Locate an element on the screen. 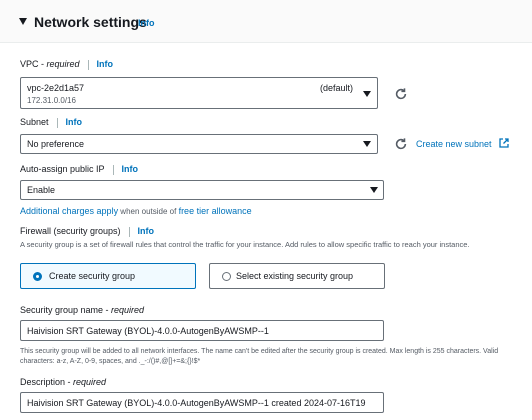  create-sg-option: Create security group is located at coordinates (108, 276).